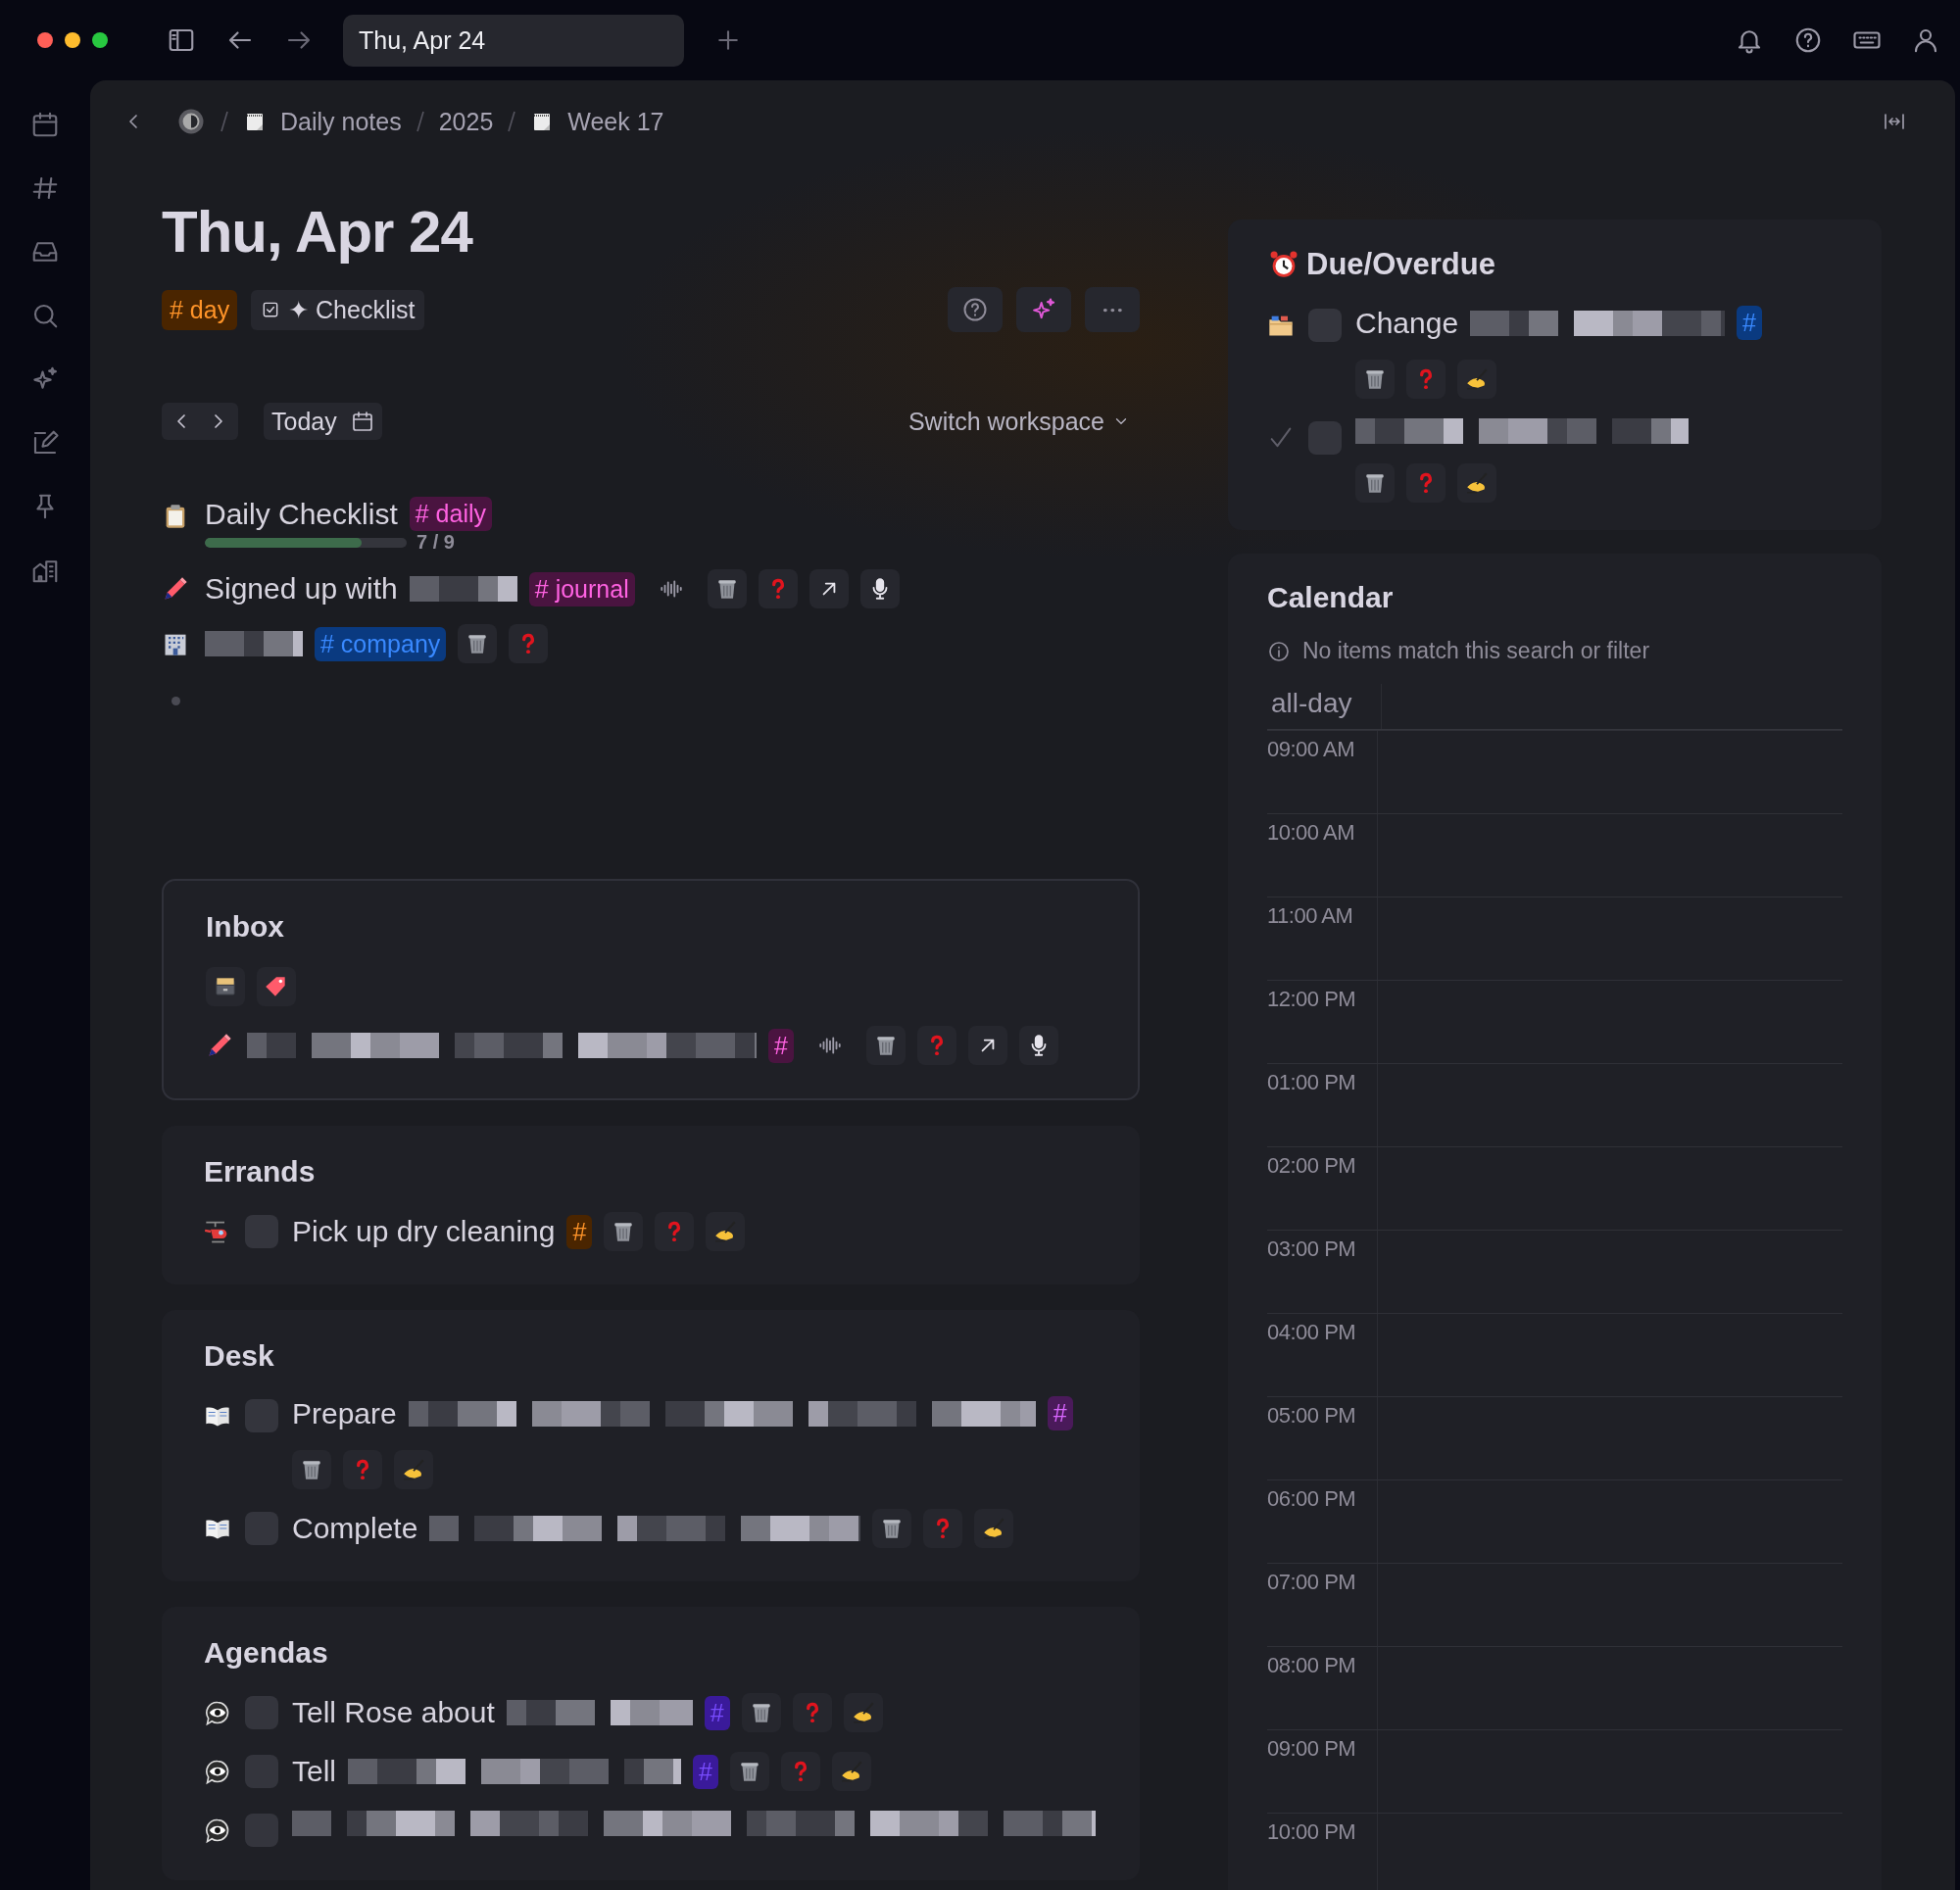 This screenshot has height=1890, width=1960. What do you see at coordinates (176, 701) in the screenshot?
I see `bullet-point` at bounding box center [176, 701].